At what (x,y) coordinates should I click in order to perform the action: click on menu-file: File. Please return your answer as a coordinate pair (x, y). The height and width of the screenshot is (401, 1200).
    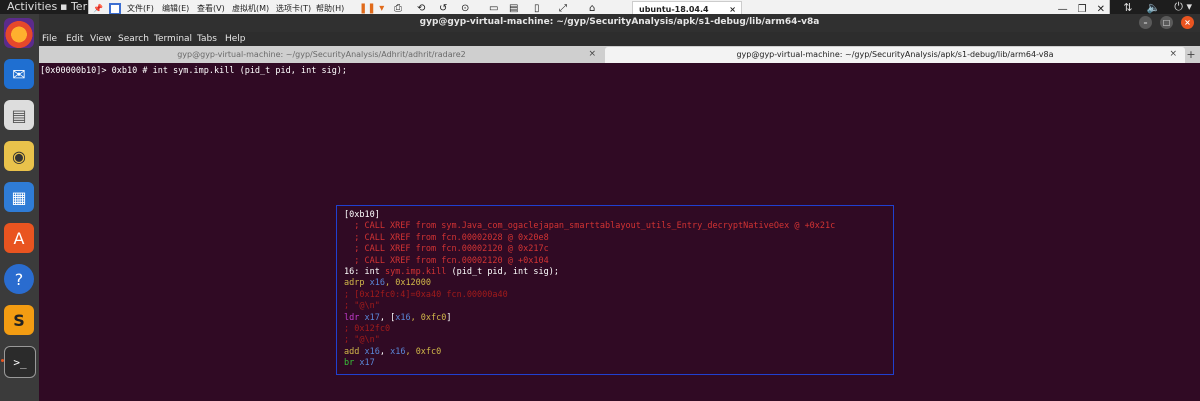
    Looking at the image, I should click on (49, 39).